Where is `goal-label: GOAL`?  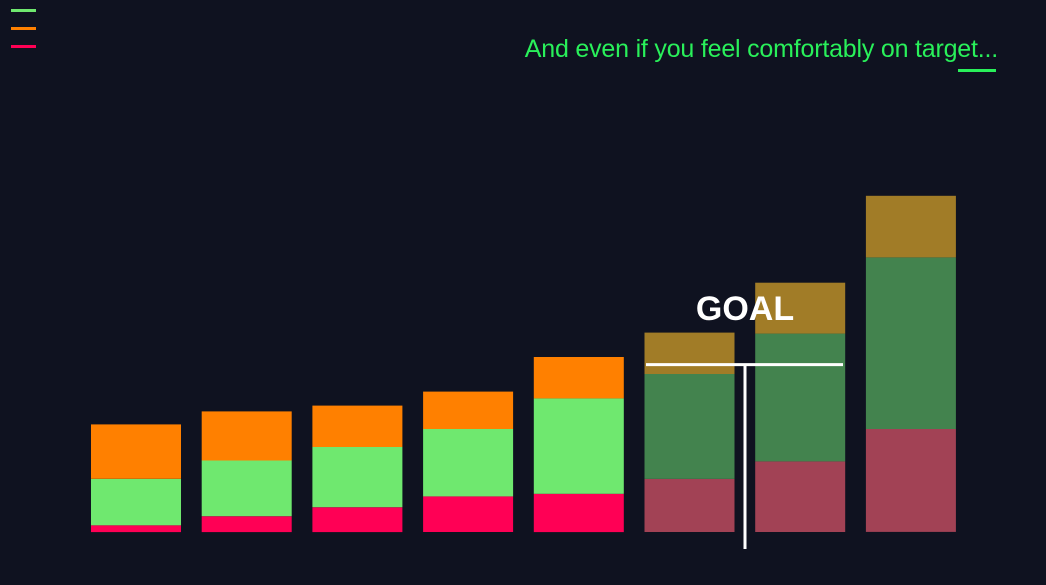 goal-label: GOAL is located at coordinates (745, 309).